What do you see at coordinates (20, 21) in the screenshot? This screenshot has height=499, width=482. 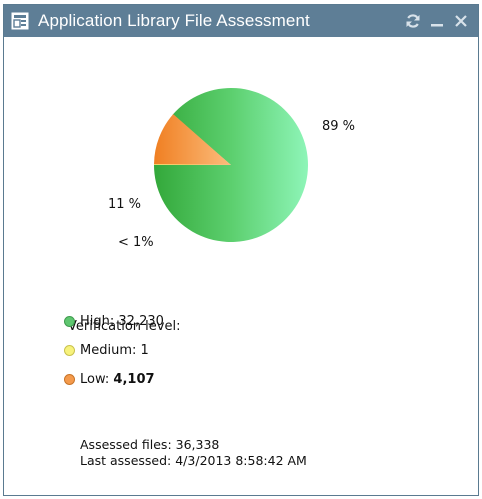 I see `app-library-icon` at bounding box center [20, 21].